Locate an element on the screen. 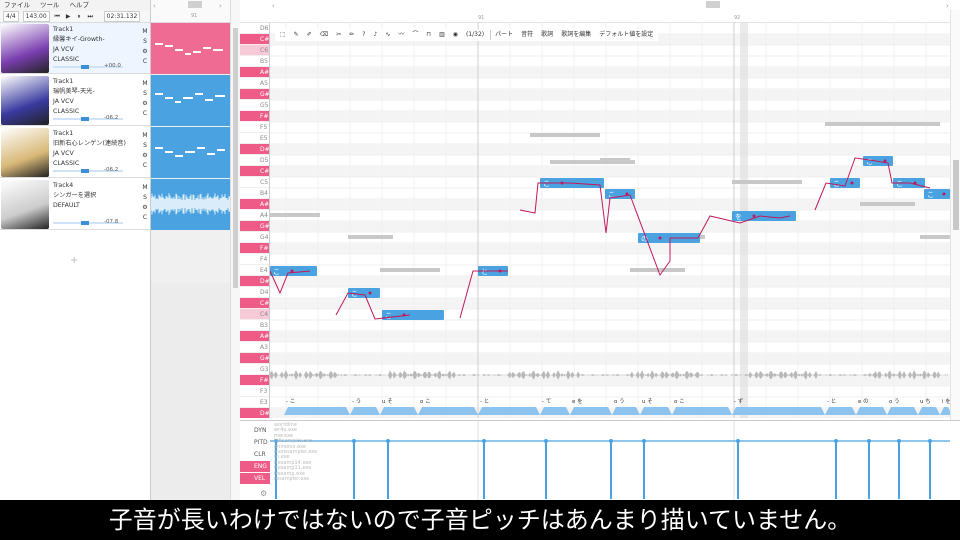 Image resolution: width=960 pixels, height=540 pixels. note-icon: ♪ is located at coordinates (375, 35).